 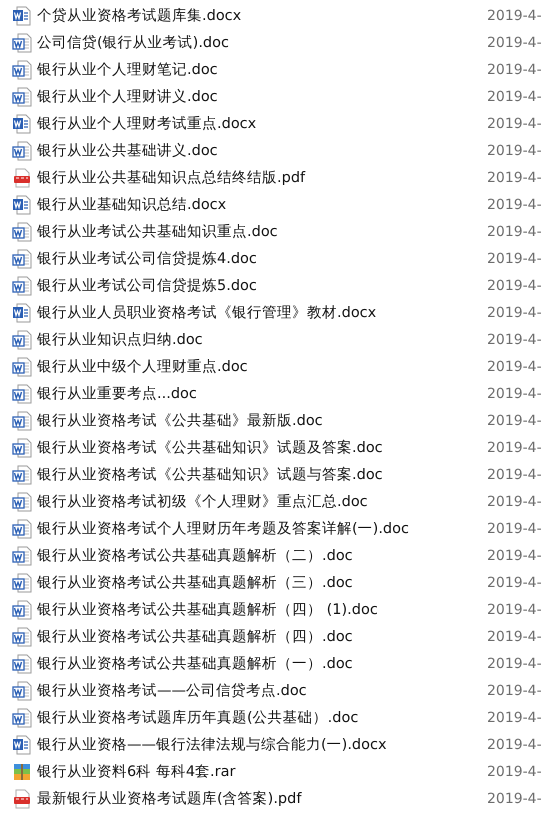 What do you see at coordinates (212, 744) in the screenshot?
I see `file-name: 银行从业资格——银行法律法规与综合能力(一).docx` at bounding box center [212, 744].